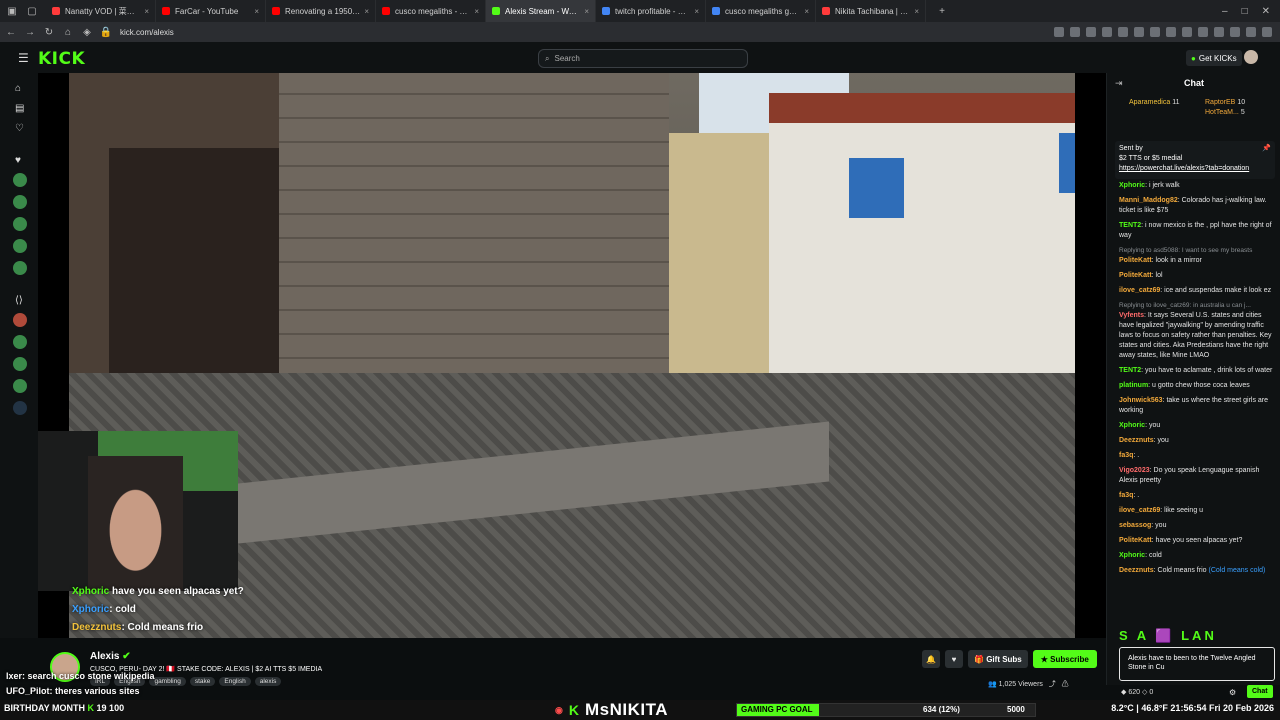 The height and width of the screenshot is (720, 1280). What do you see at coordinates (1225, 11) in the screenshot?
I see `minimize-button: –` at bounding box center [1225, 11].